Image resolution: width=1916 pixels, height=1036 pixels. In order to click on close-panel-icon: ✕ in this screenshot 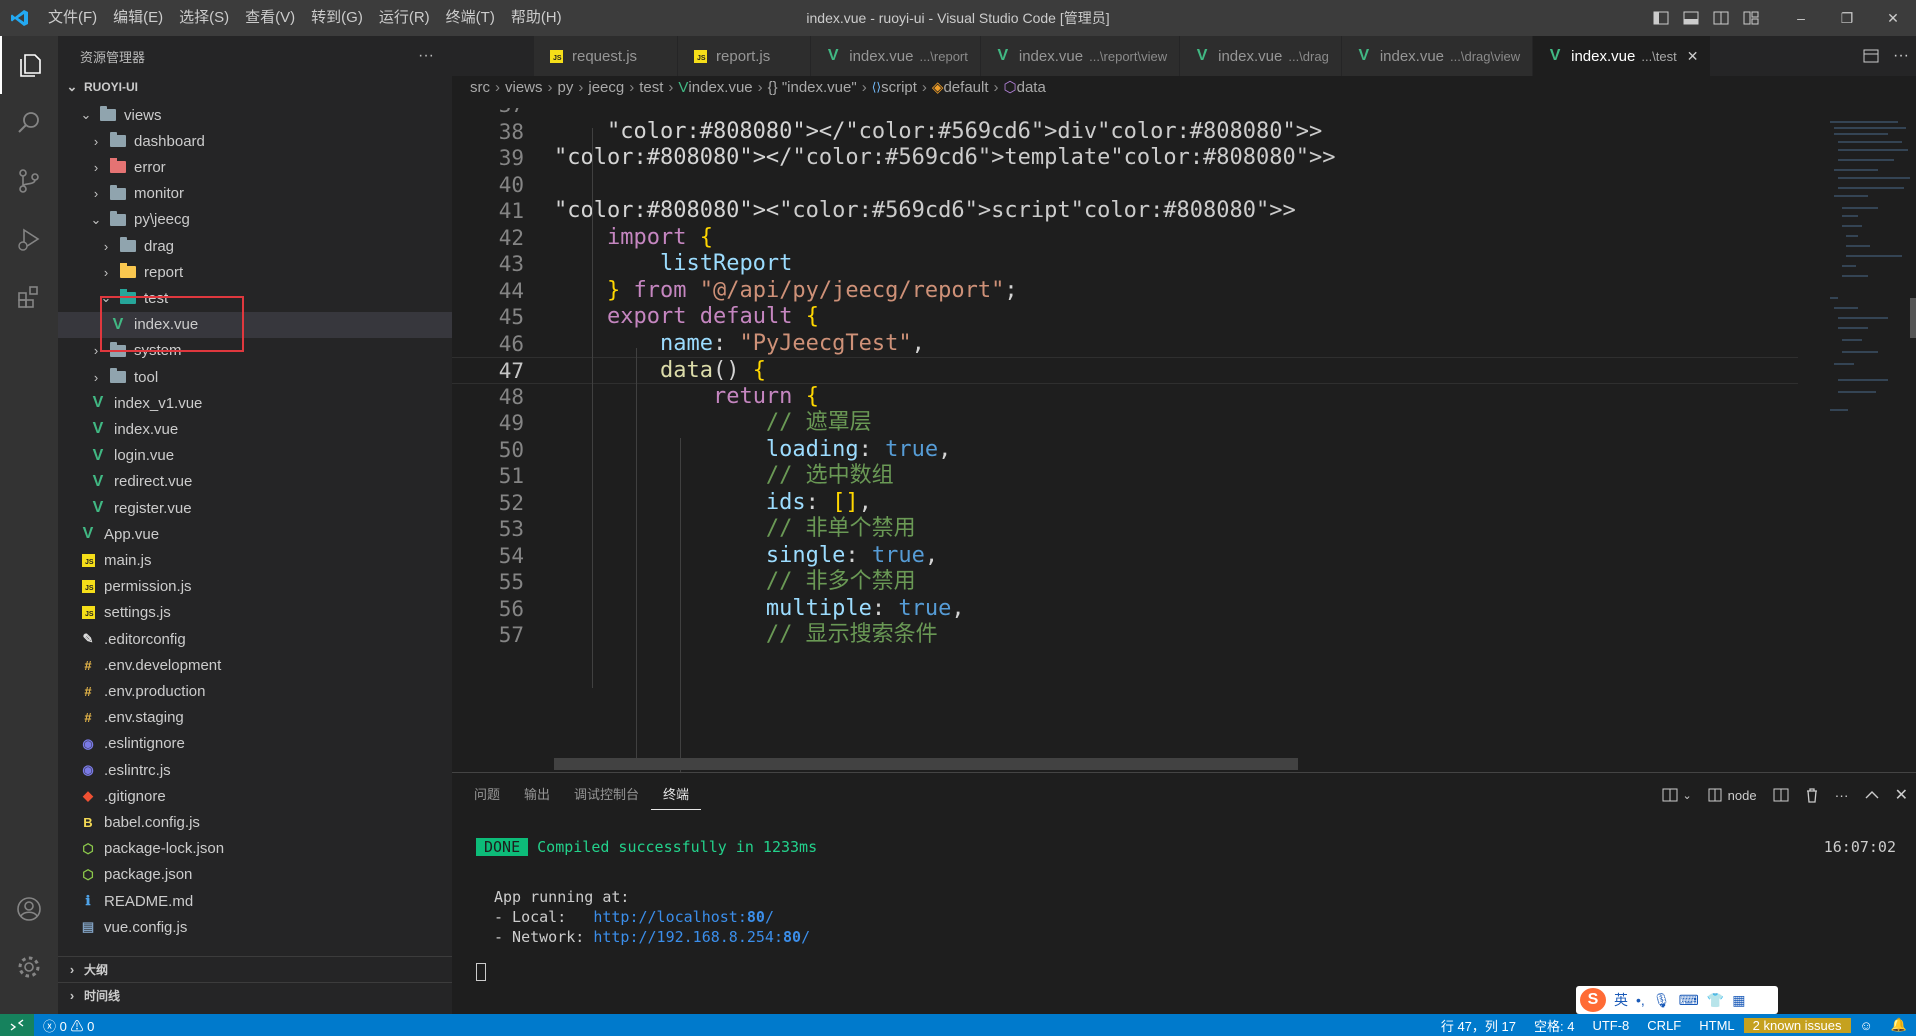, I will do `click(1901, 795)`.